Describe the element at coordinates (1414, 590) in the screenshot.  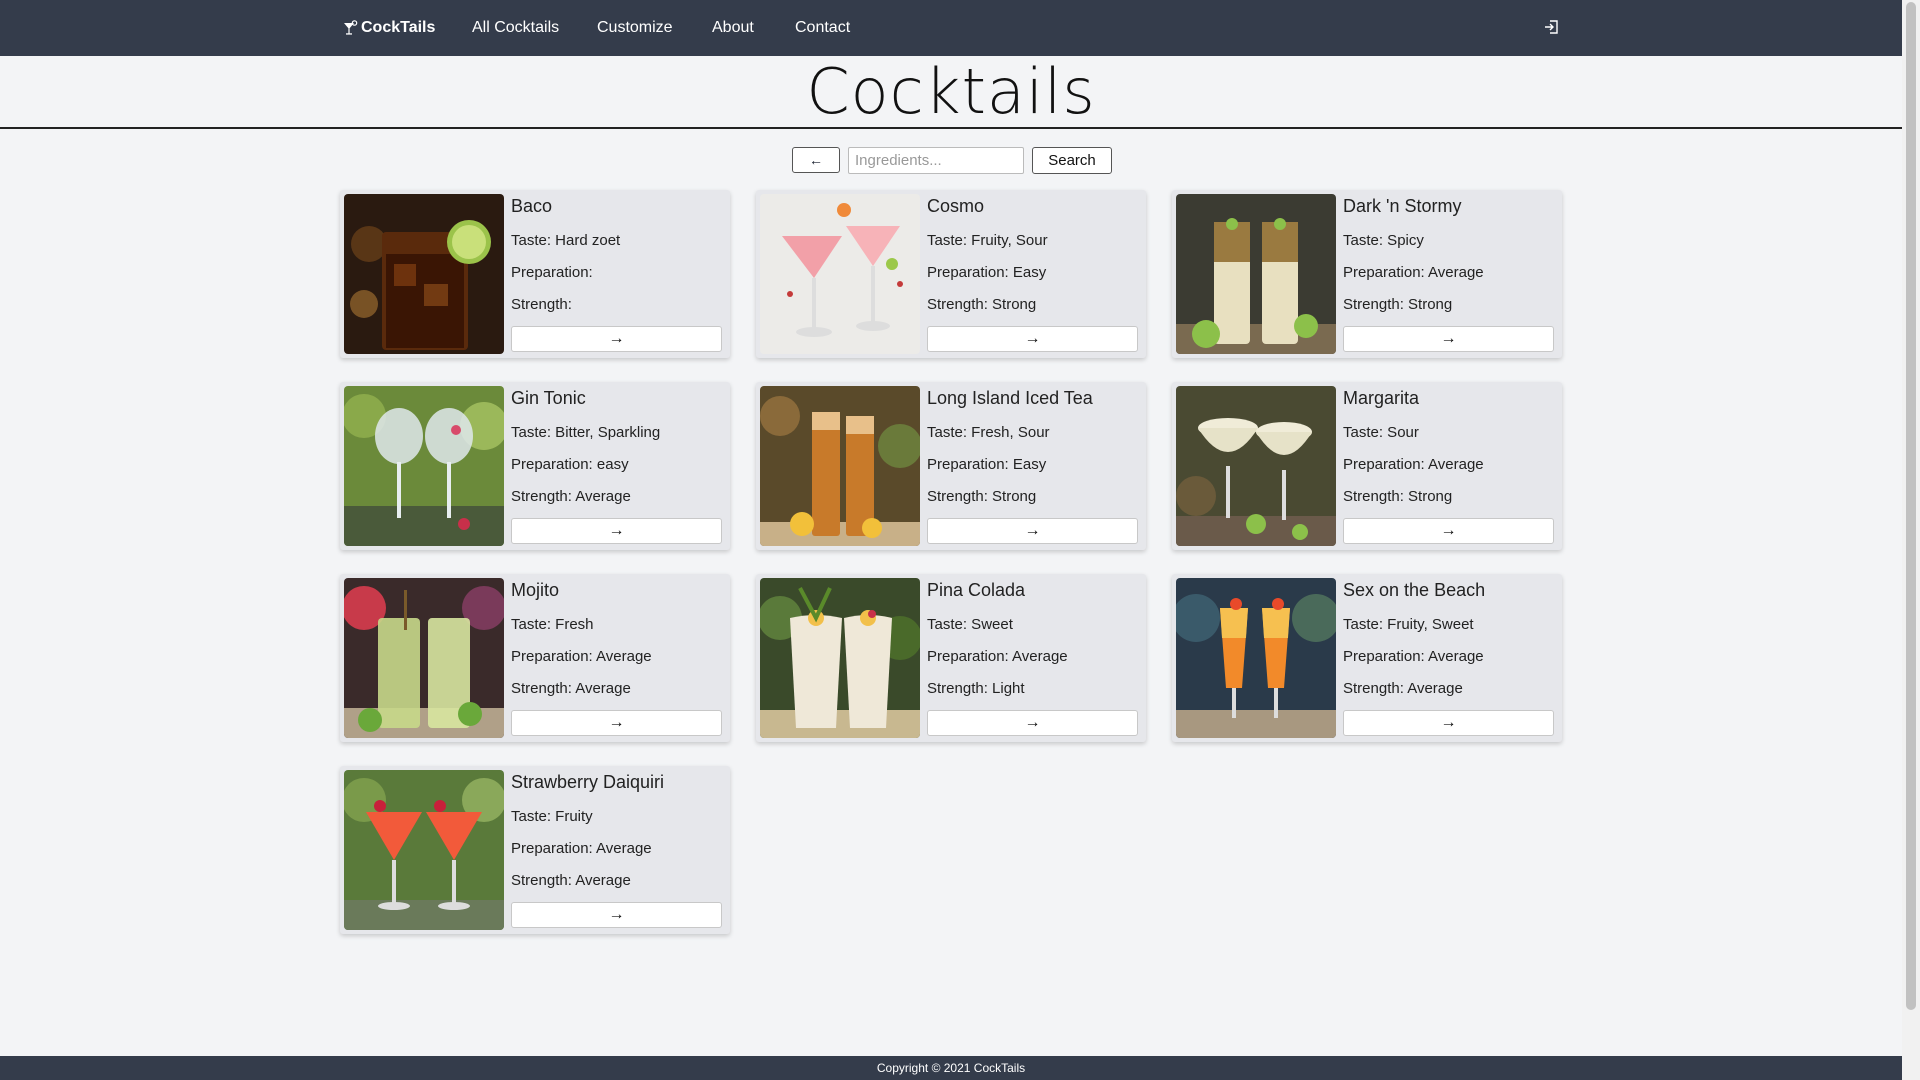
I see `cocktail-name: Sex on the Beach` at that location.